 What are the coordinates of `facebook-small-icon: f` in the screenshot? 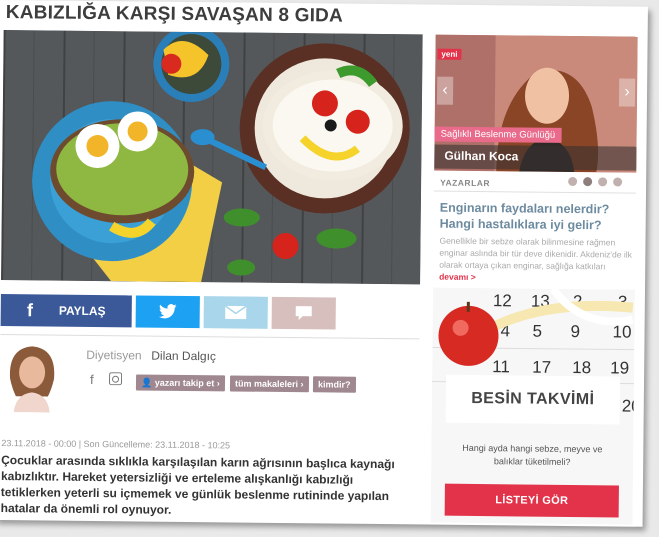 It's located at (92, 379).